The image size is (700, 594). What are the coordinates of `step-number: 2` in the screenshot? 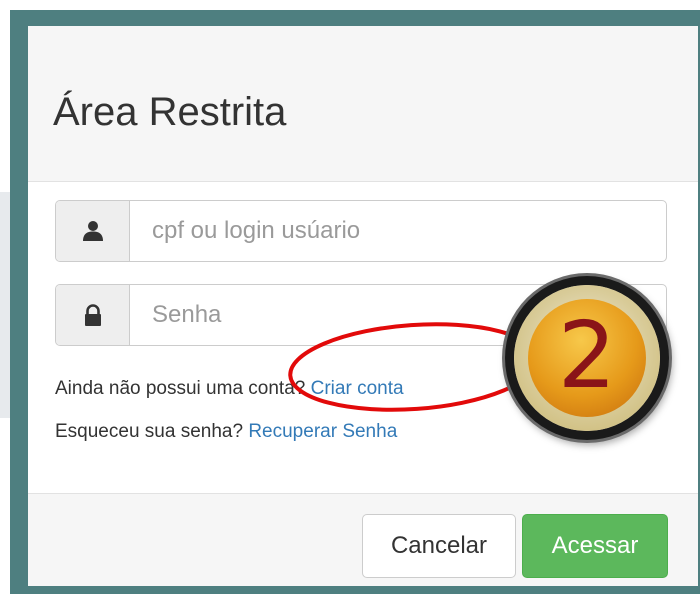 It's located at (587, 355).